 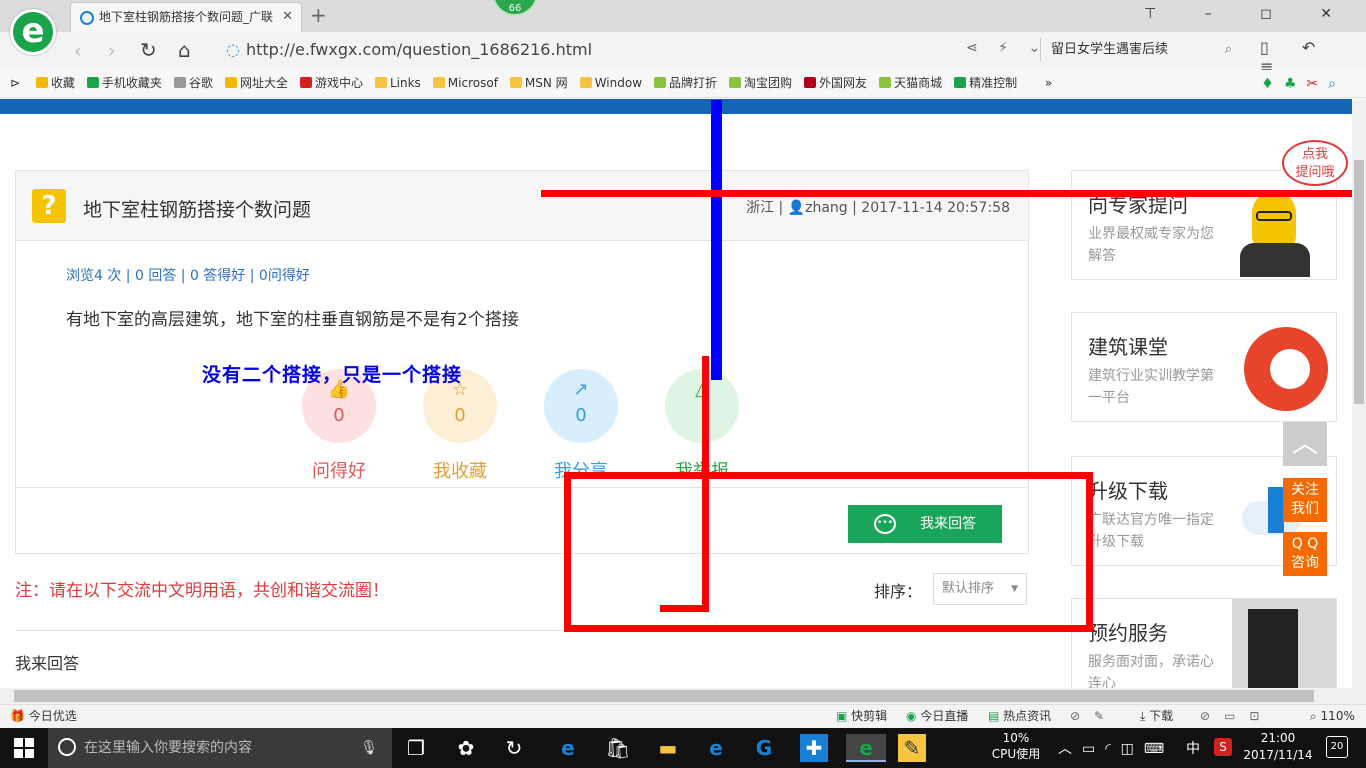 I want to click on swirl-app-icon: ↻, so click(x=514, y=748).